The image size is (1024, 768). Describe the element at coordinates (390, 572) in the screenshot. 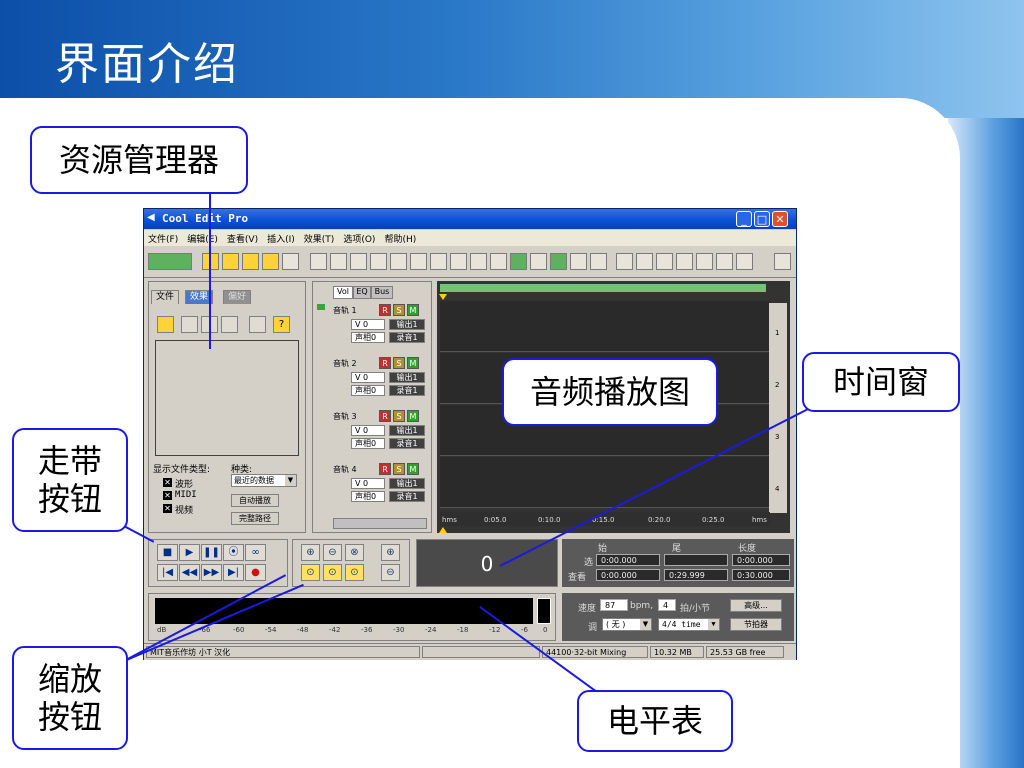

I see `zoom-out-vertical-icon: ⊖` at that location.